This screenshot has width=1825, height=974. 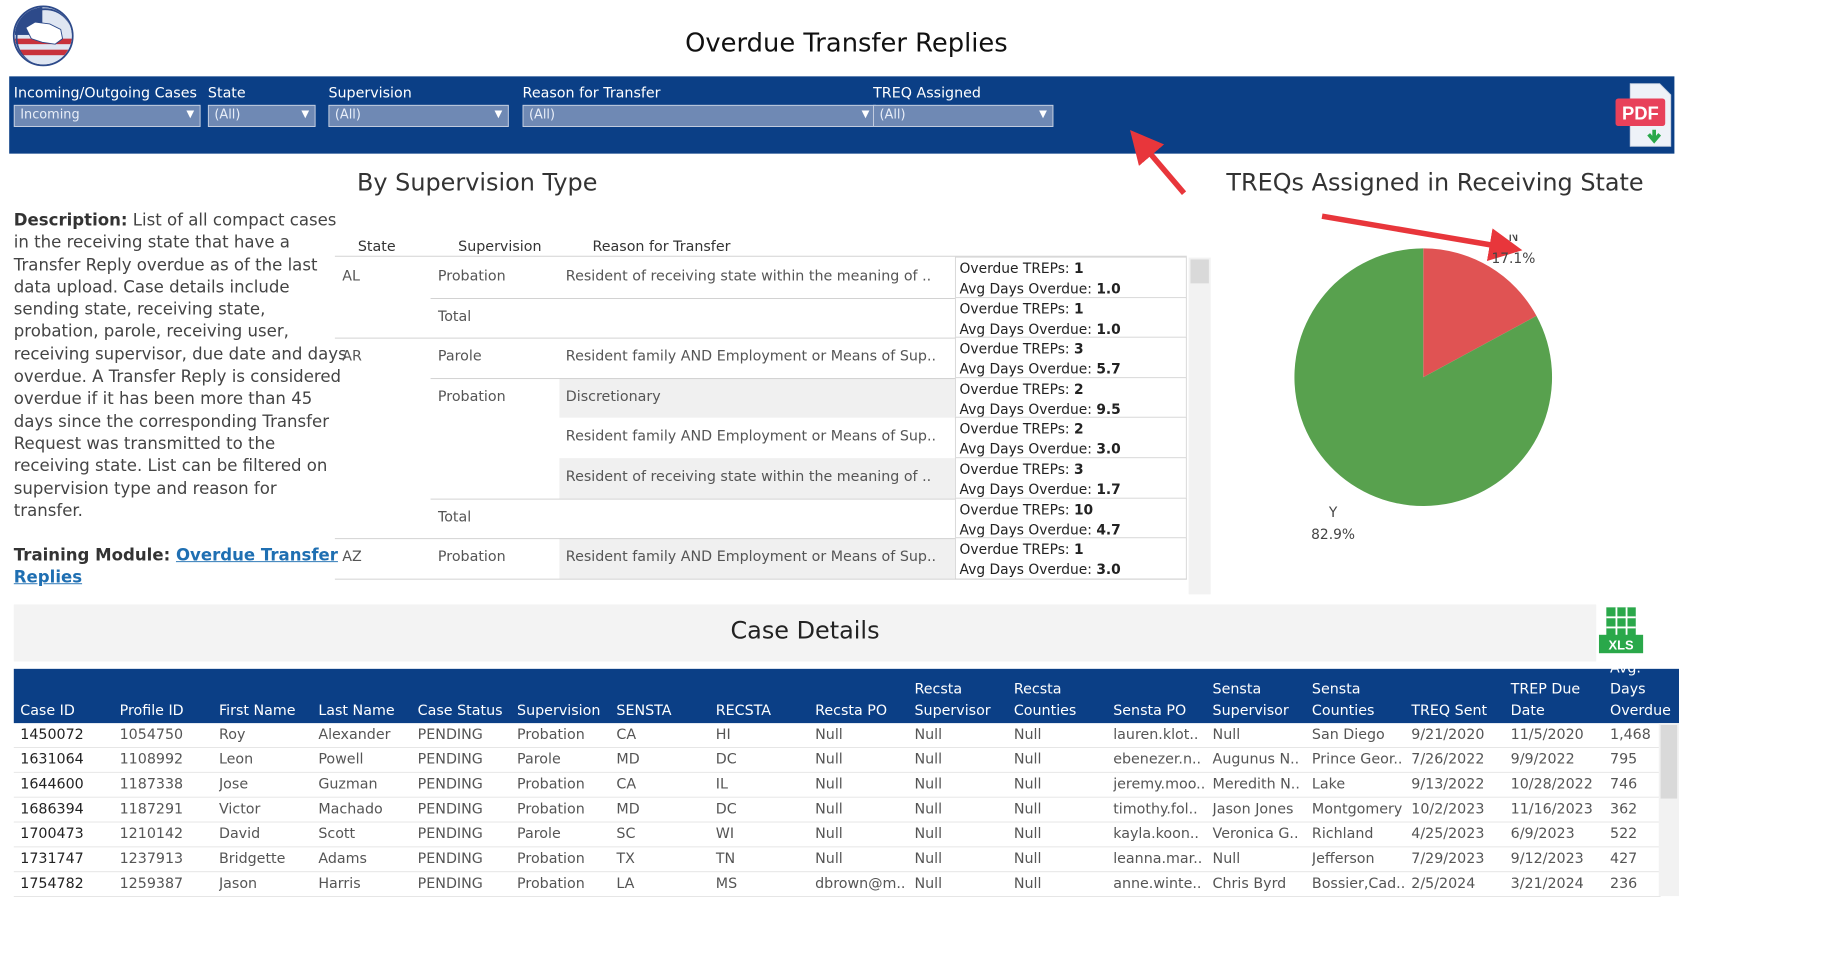 What do you see at coordinates (1547, 858) in the screenshot?
I see `table-cell: 9/12/2023` at bounding box center [1547, 858].